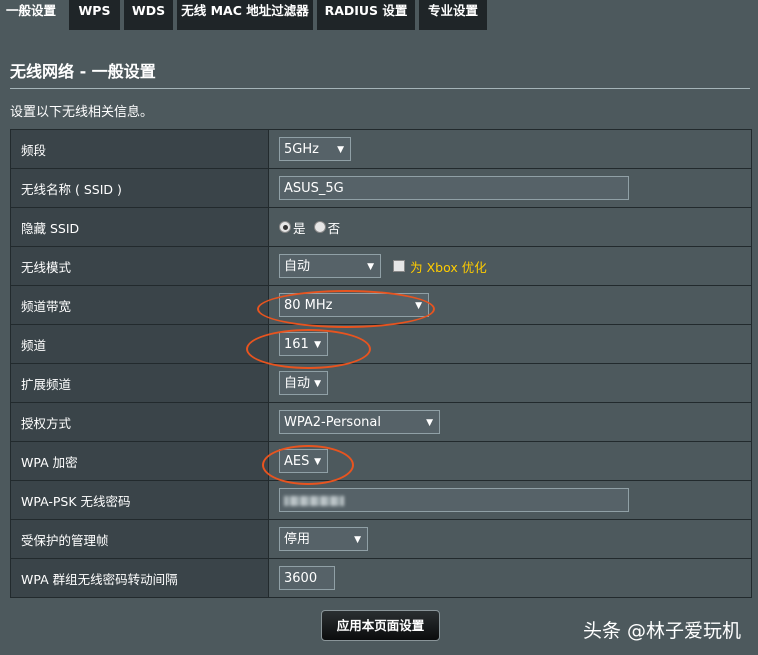  What do you see at coordinates (354, 305) in the screenshot?
I see `bandwidth-select: 80 MHz ▼` at bounding box center [354, 305].